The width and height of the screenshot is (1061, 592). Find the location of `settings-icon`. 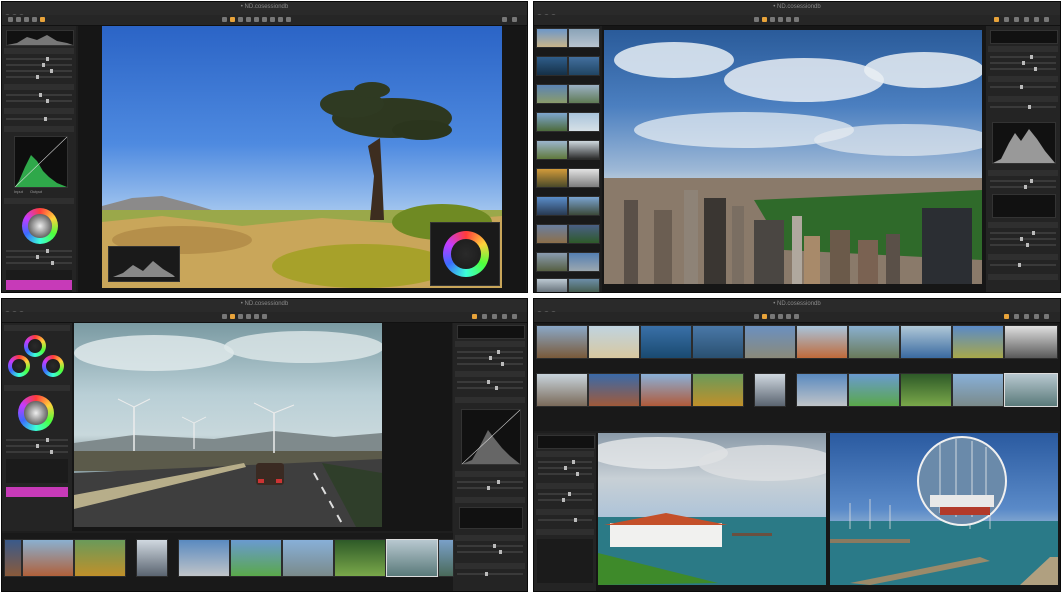

settings-icon is located at coordinates (504, 19).